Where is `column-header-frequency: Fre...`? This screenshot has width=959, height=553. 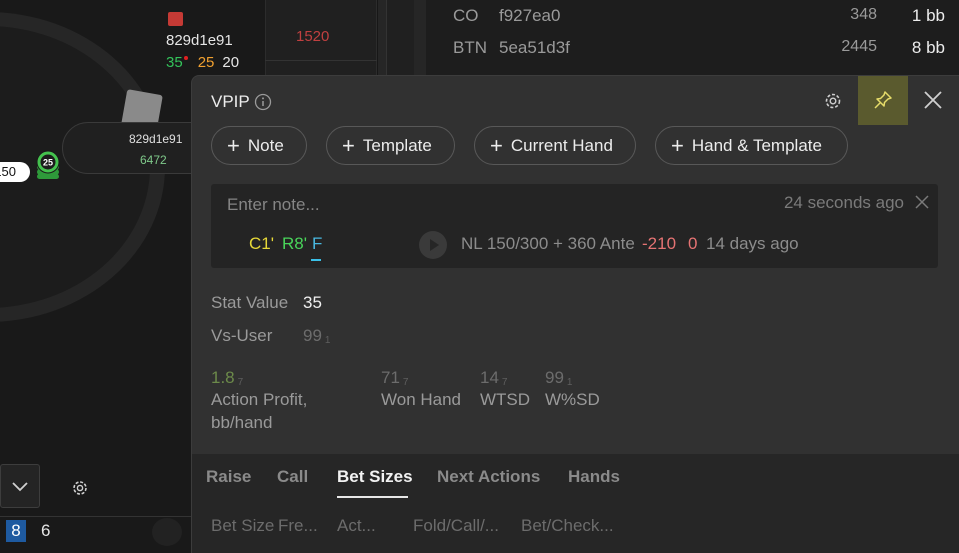 column-header-frequency: Fre... is located at coordinates (298, 526).